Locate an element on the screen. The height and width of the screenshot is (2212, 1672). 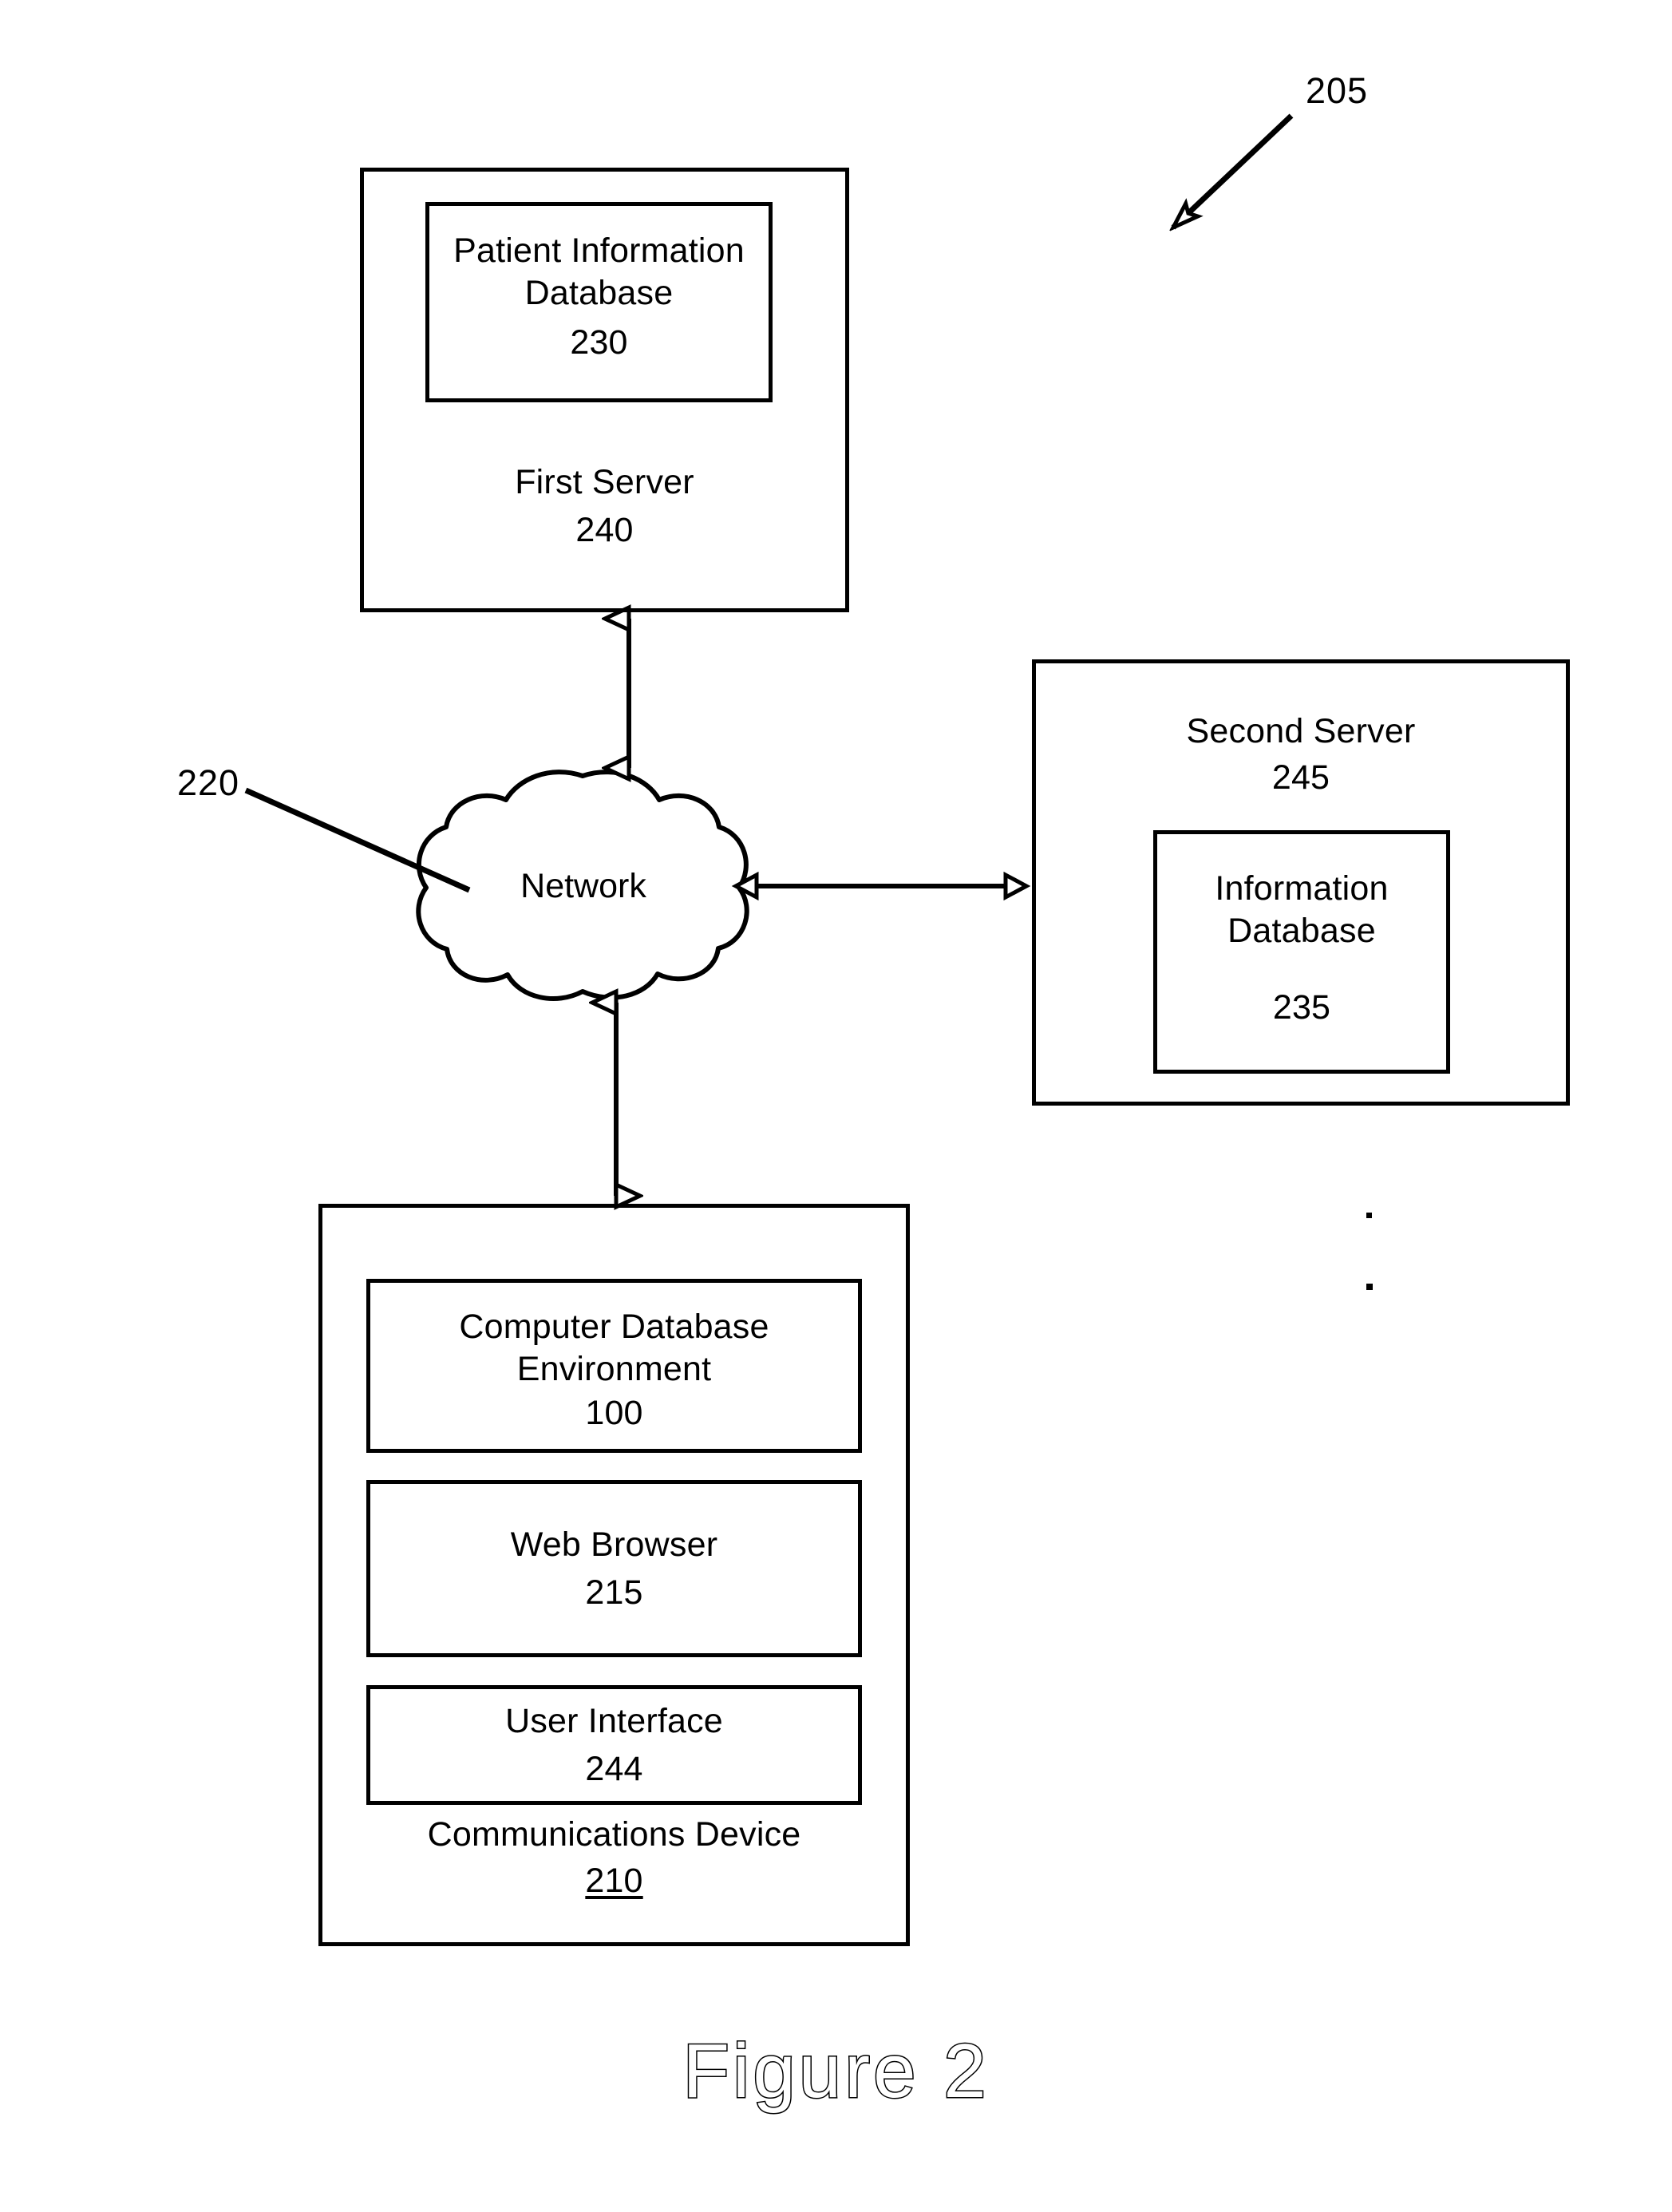
second-server-ref: 245 is located at coordinates (1300, 777).